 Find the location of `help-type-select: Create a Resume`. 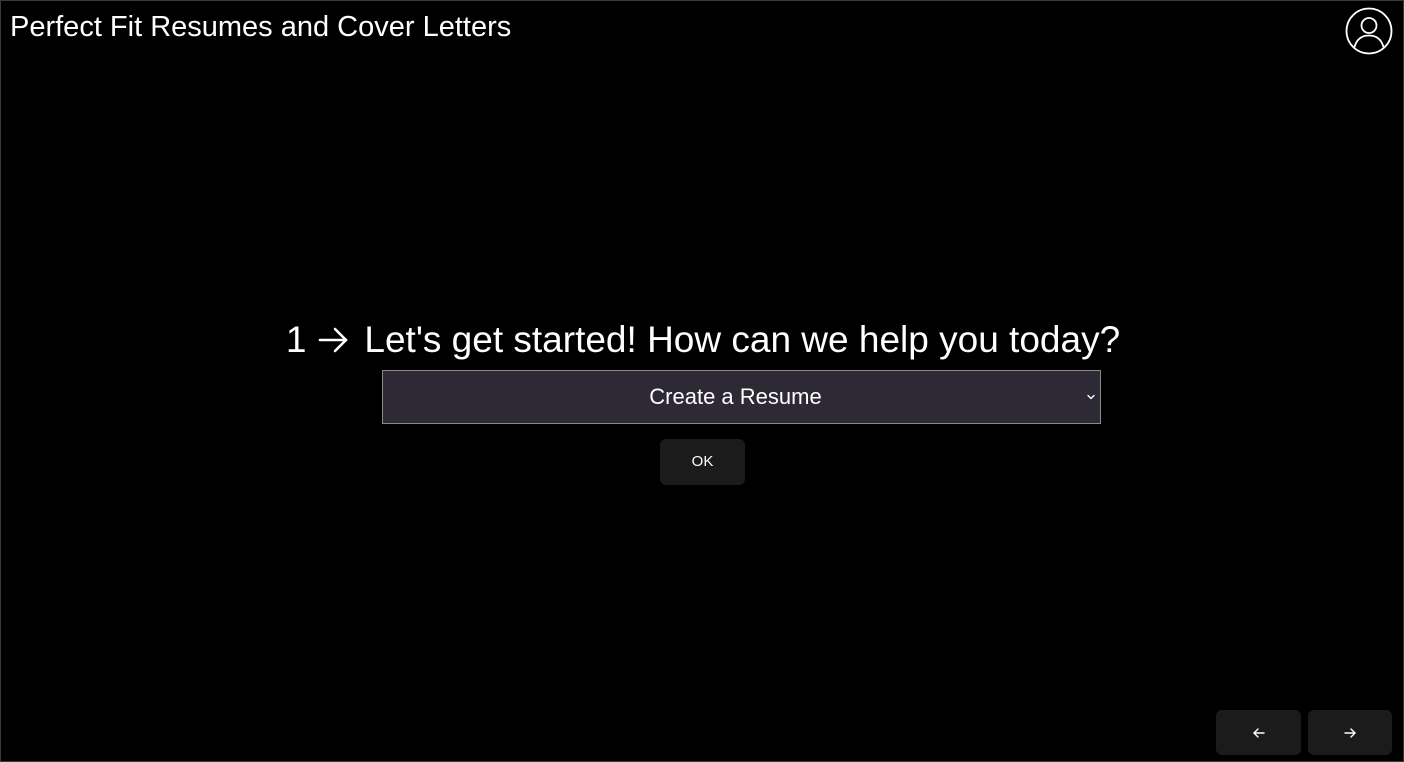

help-type-select: Create a Resume is located at coordinates (741, 397).